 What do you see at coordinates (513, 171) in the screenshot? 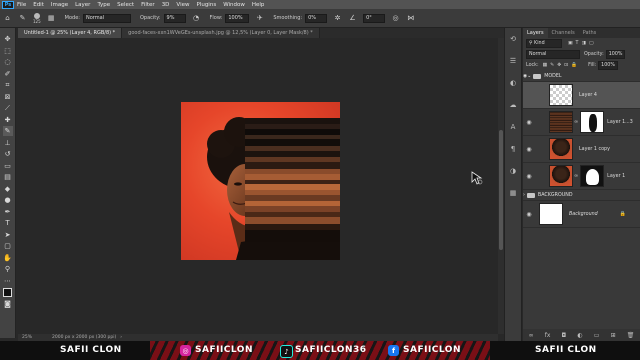
I see `color-icon: ◑` at bounding box center [513, 171].